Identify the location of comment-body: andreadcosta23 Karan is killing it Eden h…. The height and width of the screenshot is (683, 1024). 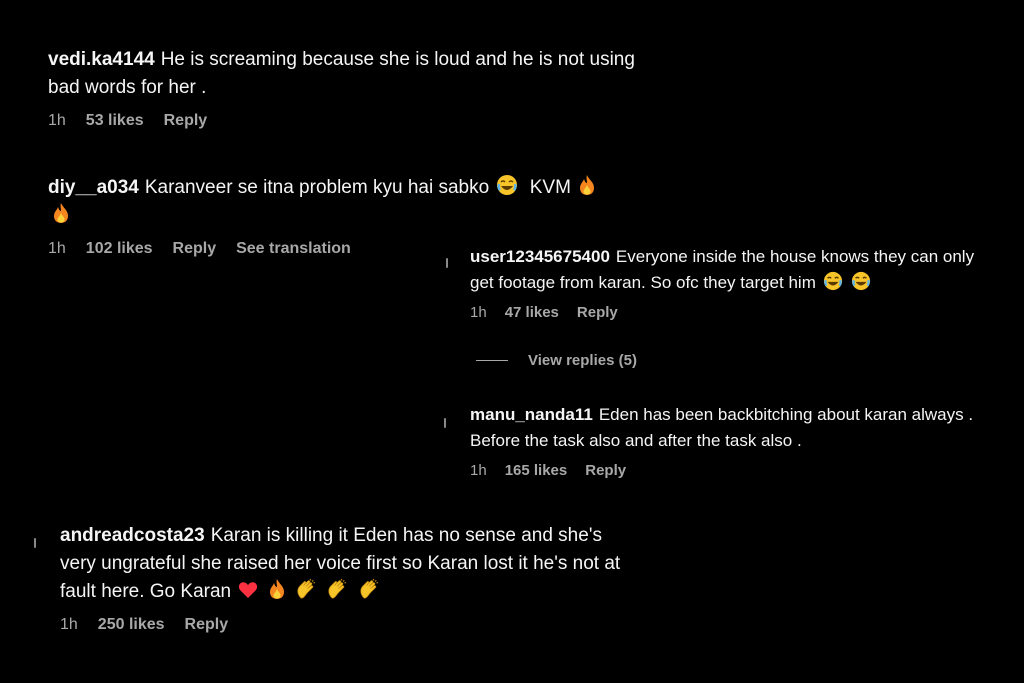
(350, 564).